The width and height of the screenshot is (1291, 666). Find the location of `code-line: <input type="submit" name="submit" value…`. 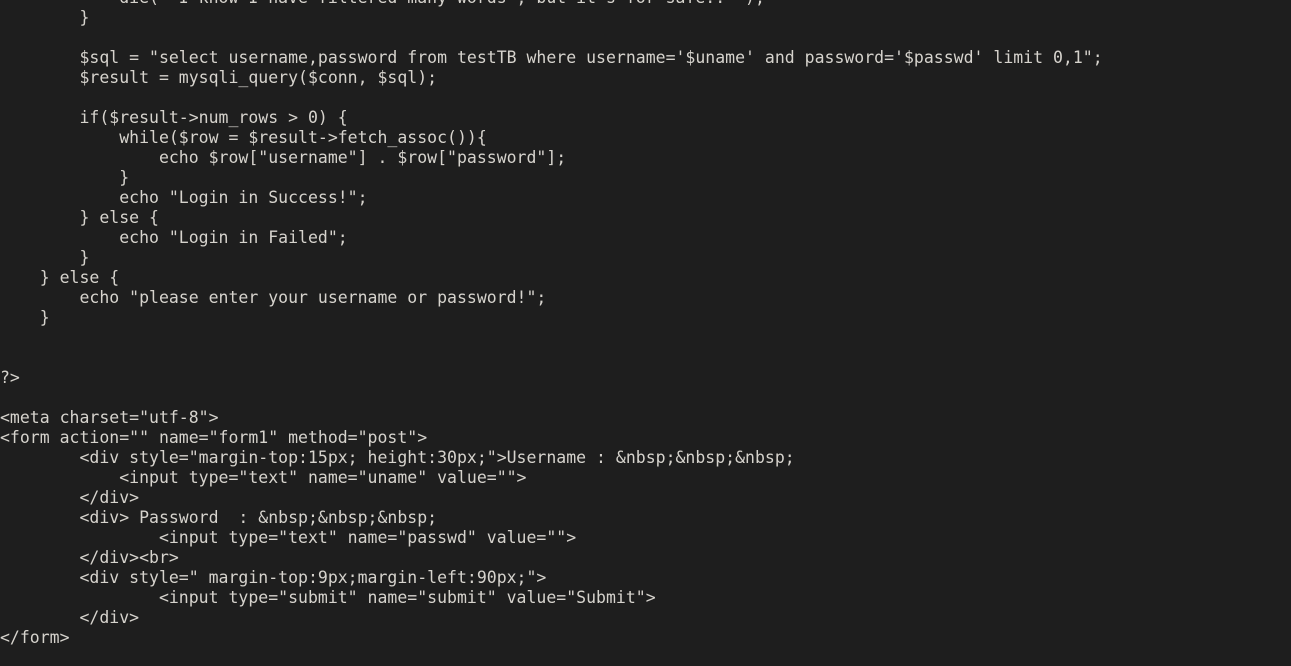

code-line: <input type="submit" name="submit" value… is located at coordinates (328, 597).